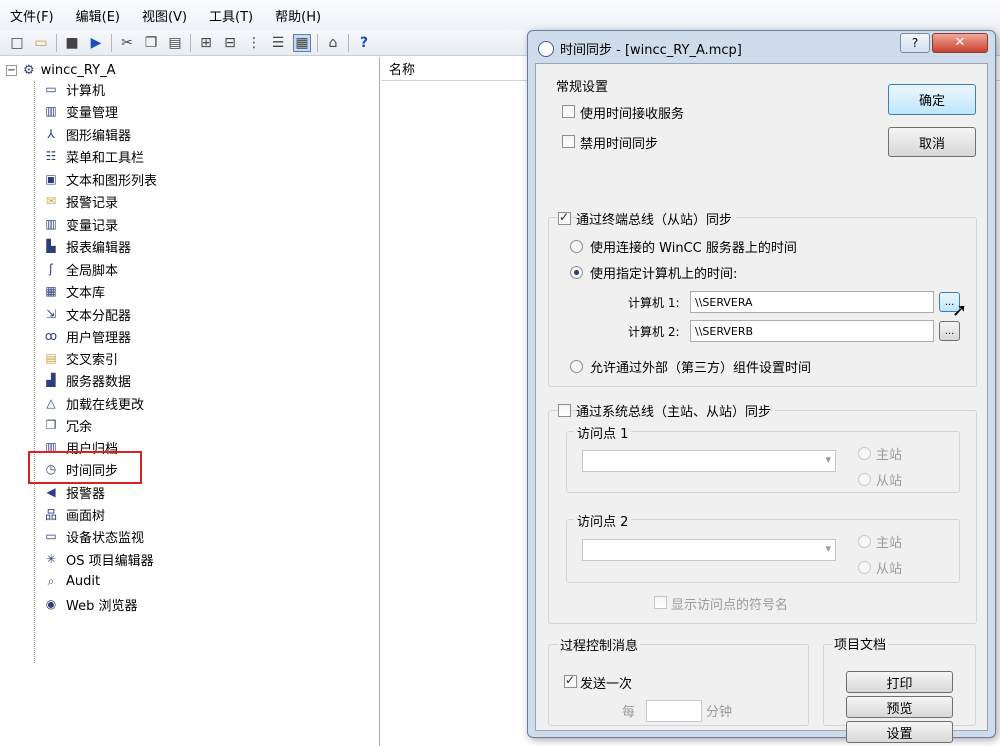  I want to click on minutes-label: 分钟, so click(719, 712).